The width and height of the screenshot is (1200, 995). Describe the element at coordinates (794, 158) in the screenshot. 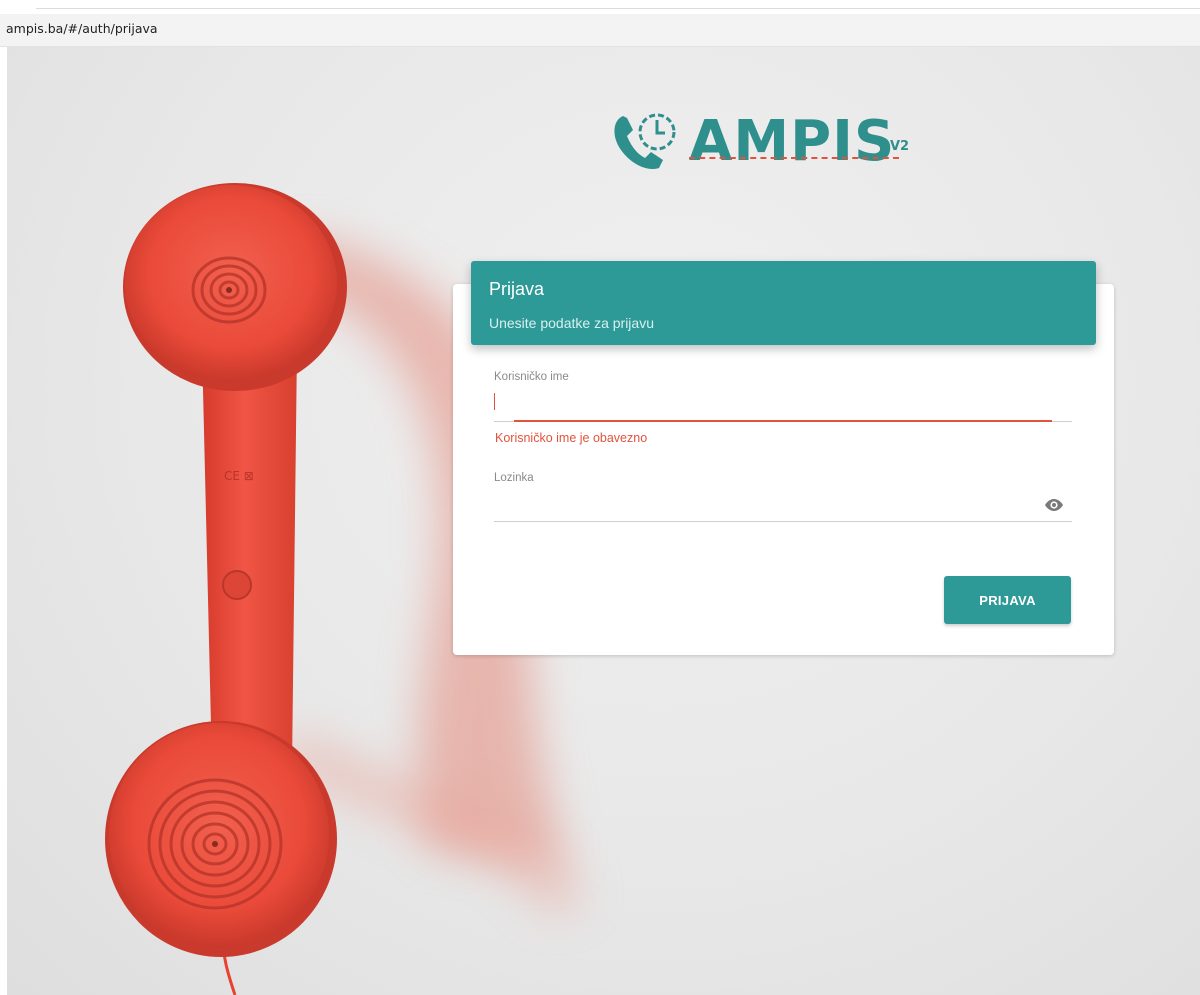

I see `logo-underline` at that location.